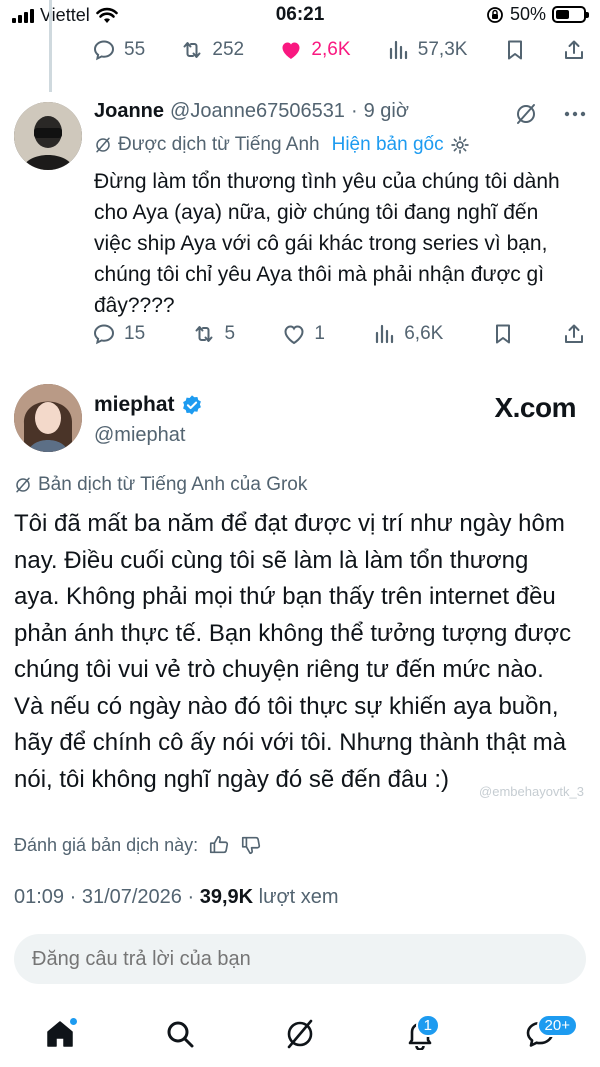 The height and width of the screenshot is (1067, 600). Describe the element at coordinates (300, 17) in the screenshot. I see `status-bar: Viettel 06:21 50%` at that location.